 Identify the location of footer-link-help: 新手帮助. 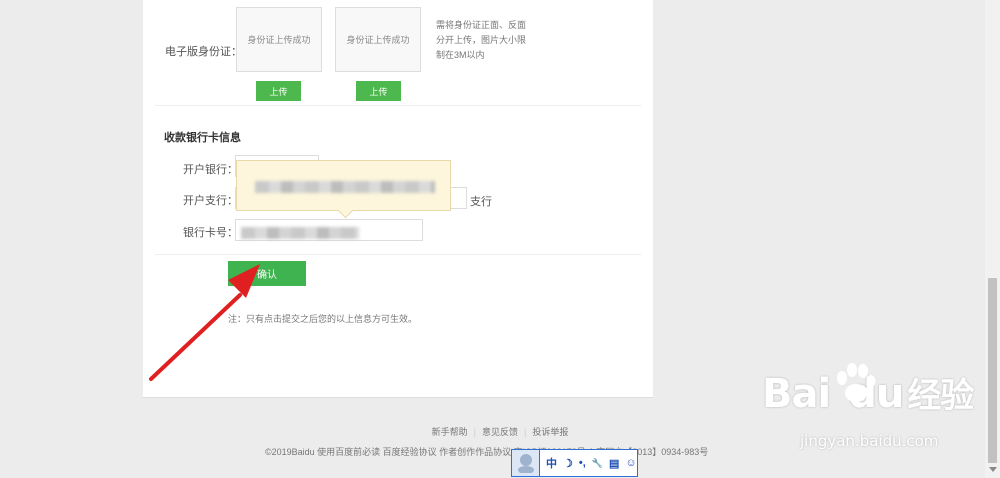
(450, 432).